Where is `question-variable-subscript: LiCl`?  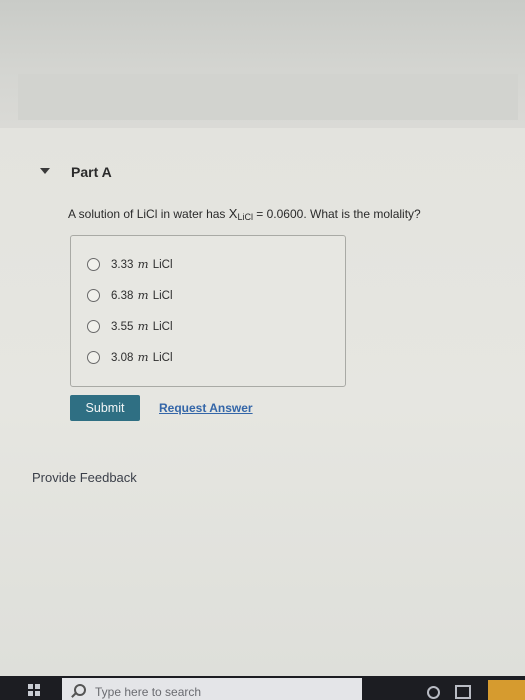
question-variable-subscript: LiCl is located at coordinates (245, 217).